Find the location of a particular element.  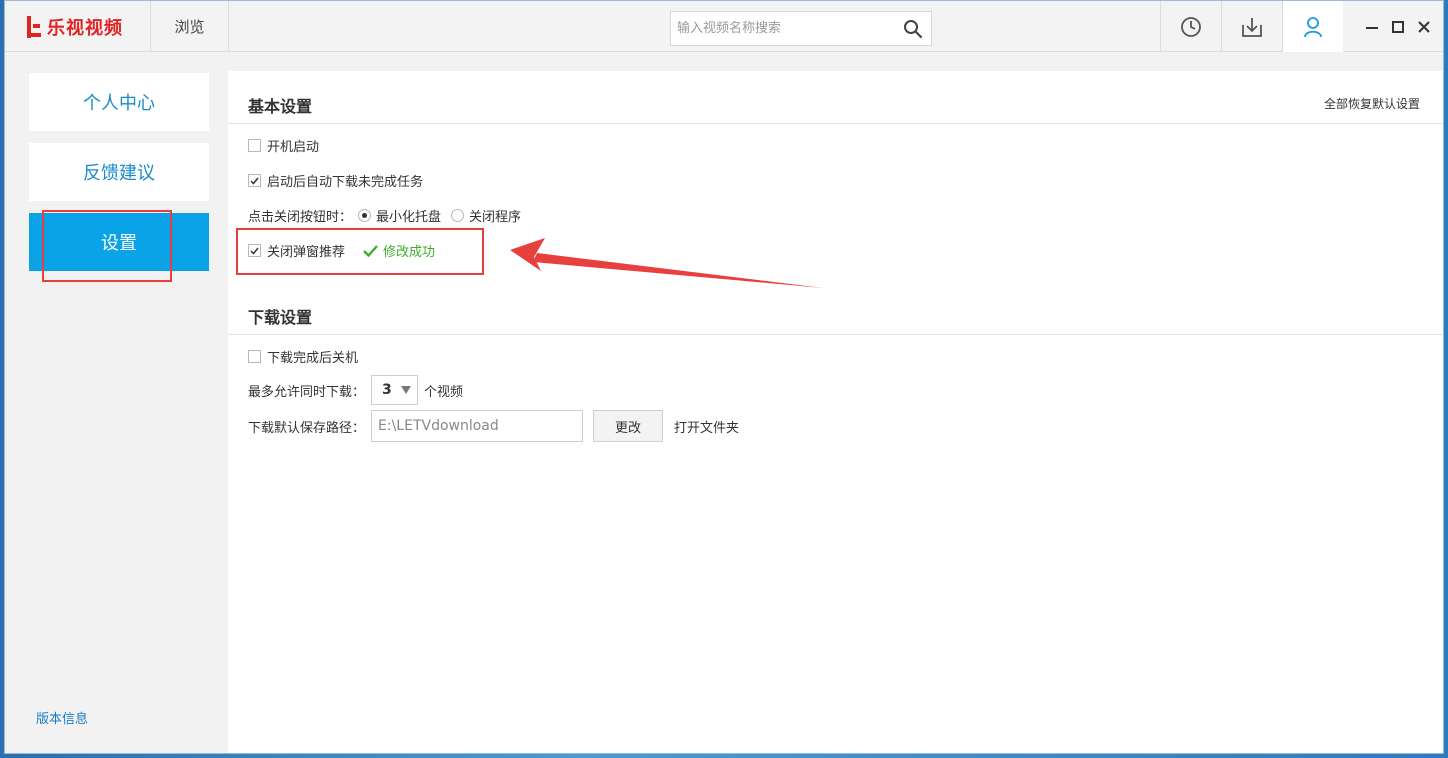

max-concurrent-option: 最多允许同时下载： 3 个视频 is located at coordinates (355, 390).